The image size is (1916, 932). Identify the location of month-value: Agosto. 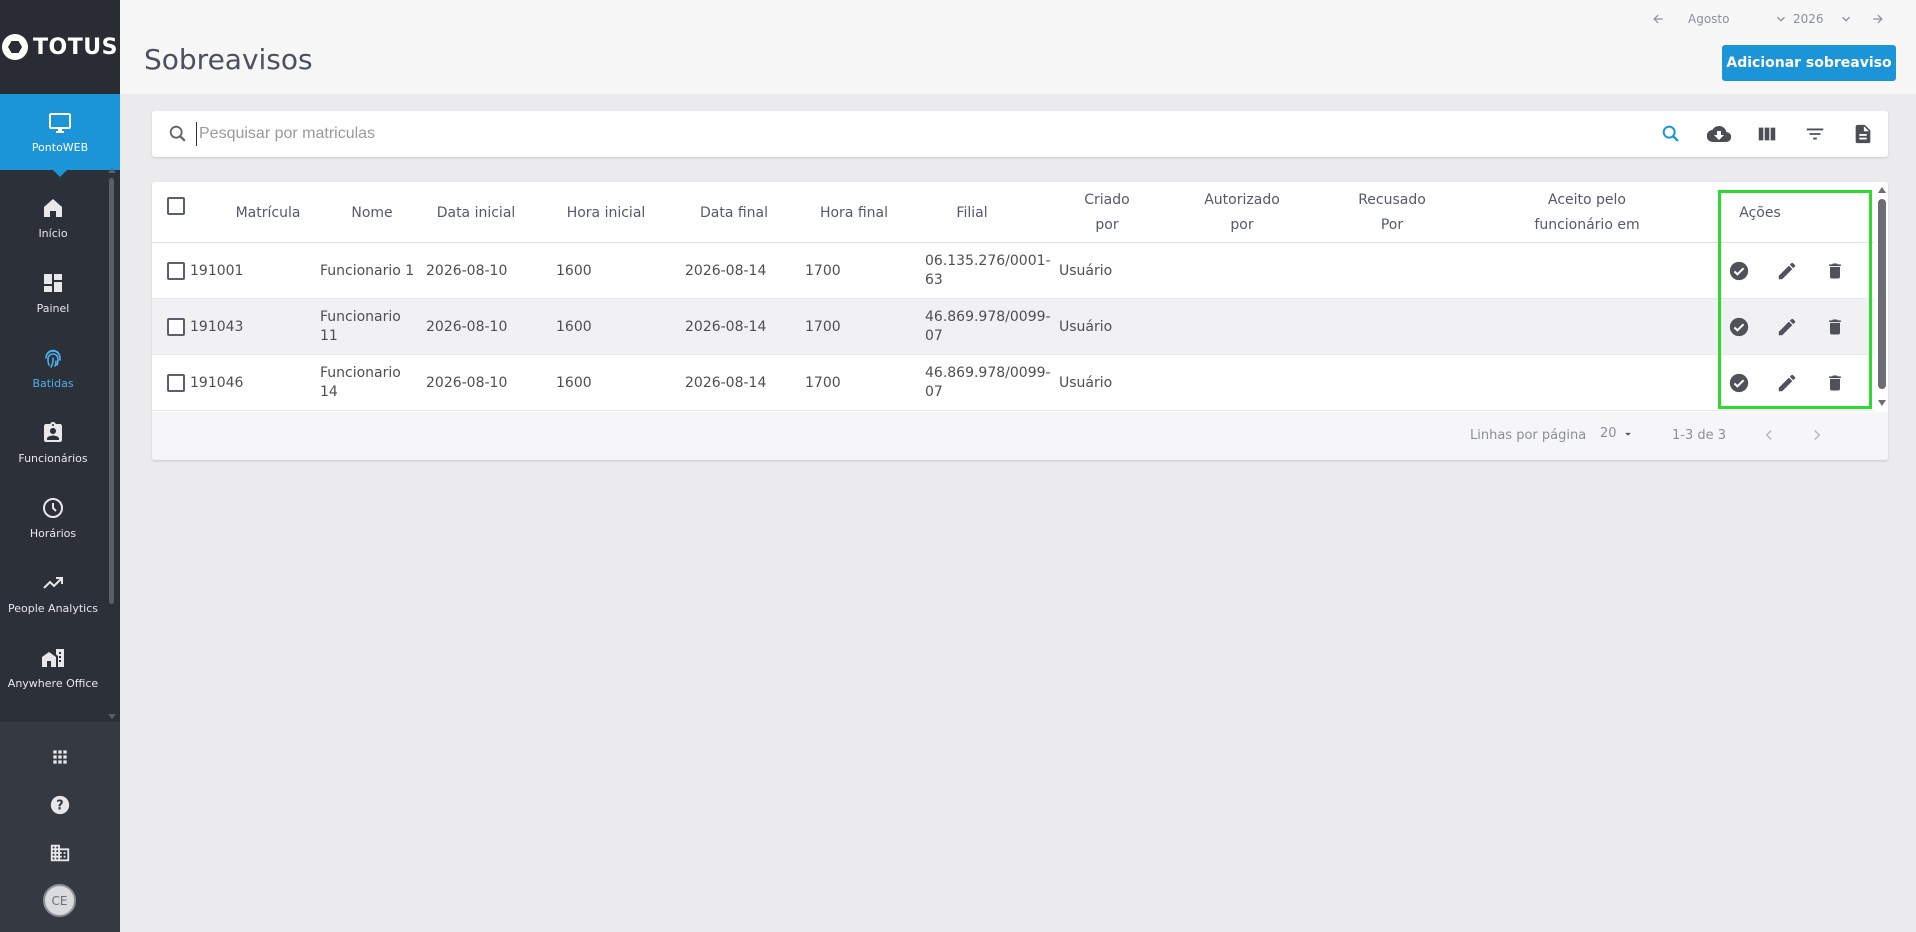
(1709, 19).